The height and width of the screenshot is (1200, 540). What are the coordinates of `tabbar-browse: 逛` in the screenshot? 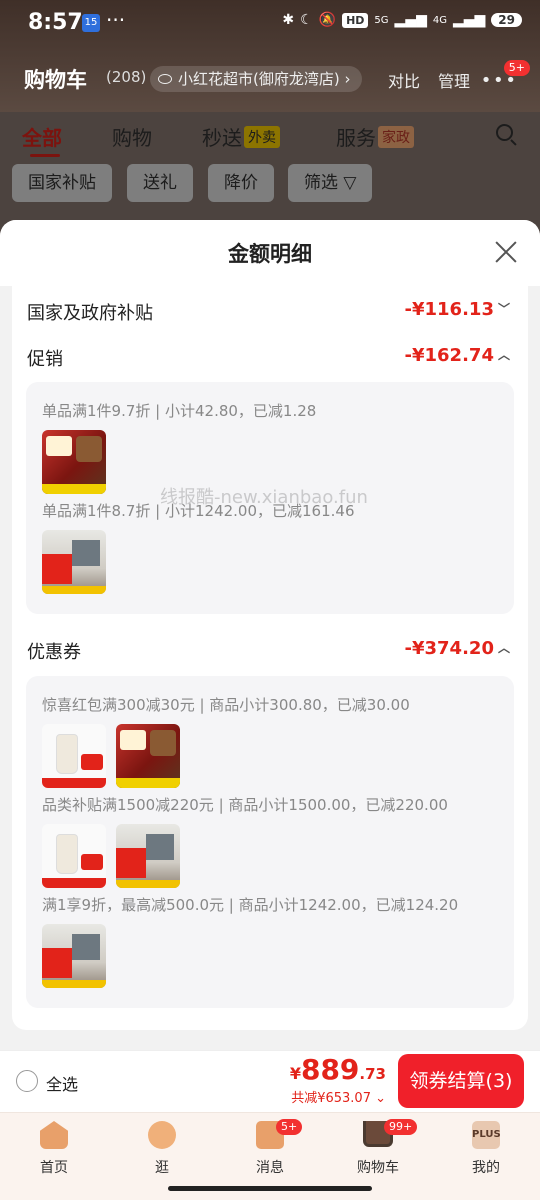 It's located at (162, 1149).